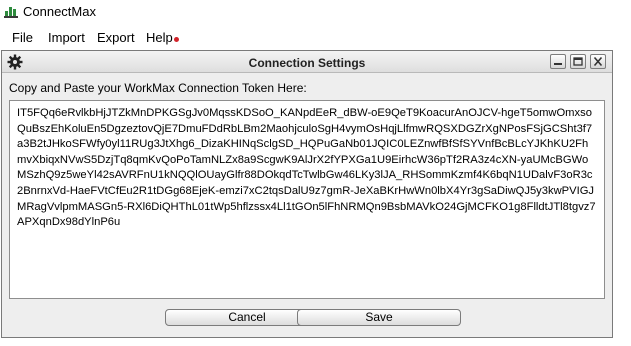 This screenshot has width=631, height=346. What do you see at coordinates (315, 13) in the screenshot?
I see `app-titlebar: ConnectMax` at bounding box center [315, 13].